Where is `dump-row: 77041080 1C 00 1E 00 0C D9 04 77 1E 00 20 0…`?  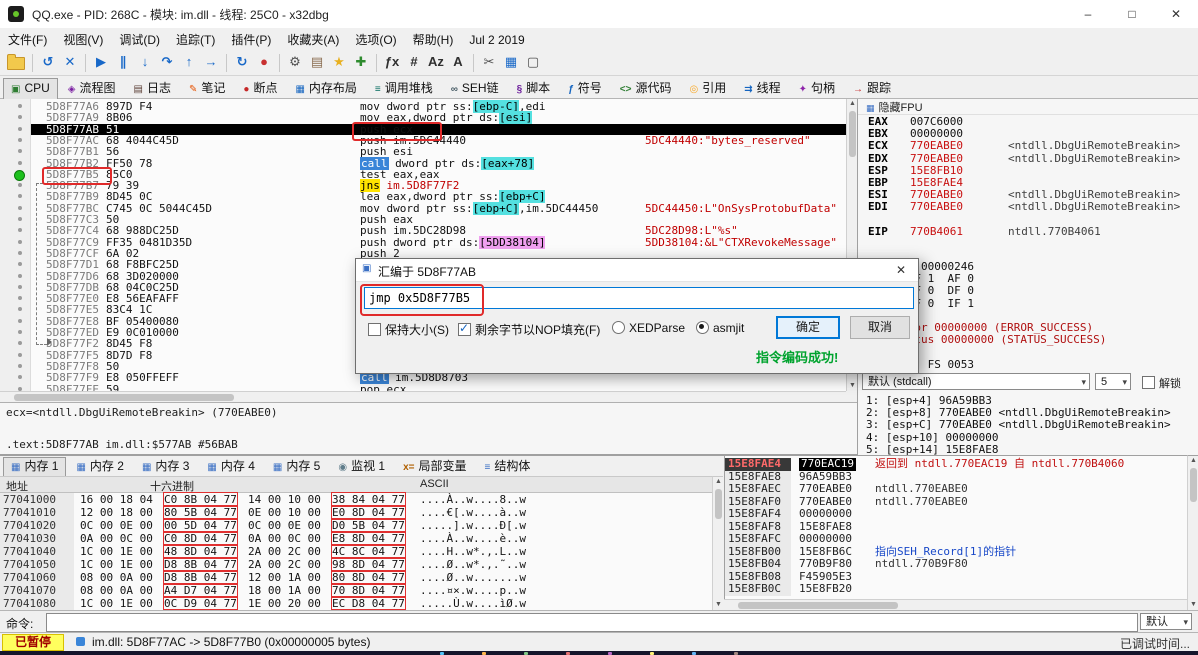 dump-row: 77041080 1C 00 1E 00 0C D9 04 77 1E 00 20 0… is located at coordinates (356, 603).